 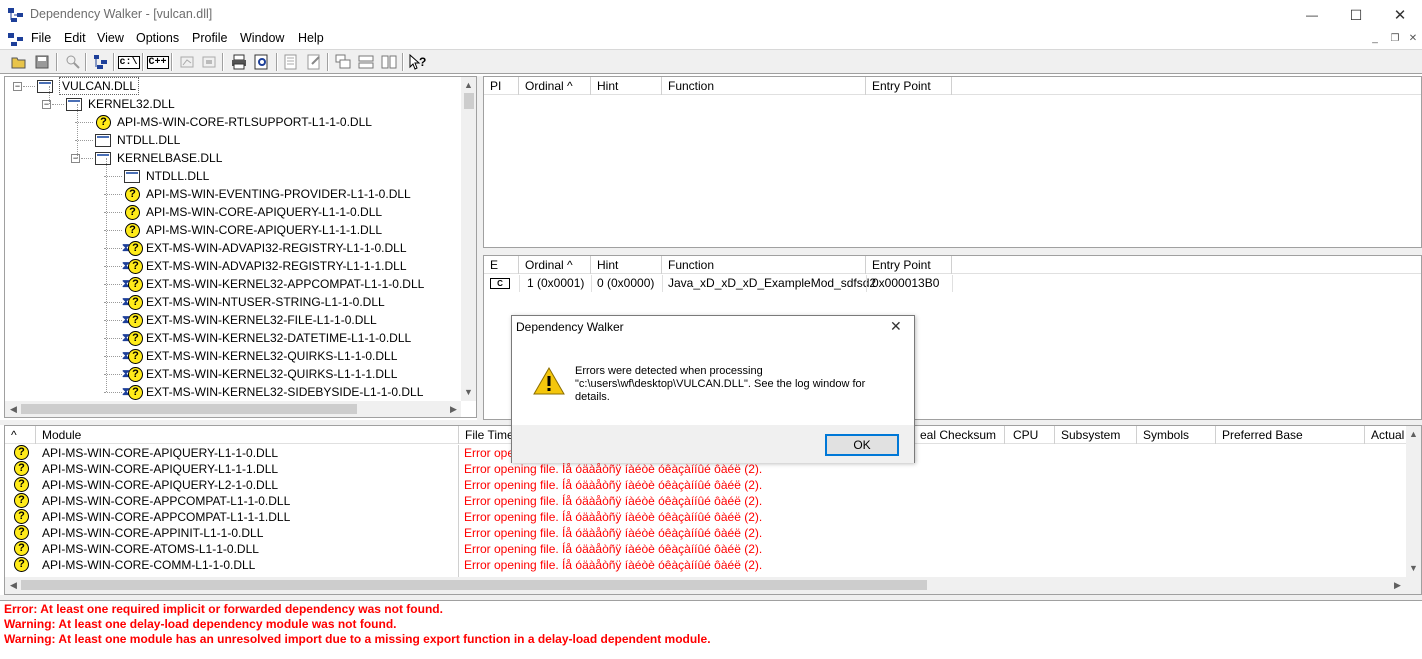 What do you see at coordinates (238, 62) in the screenshot?
I see `print-button` at bounding box center [238, 62].